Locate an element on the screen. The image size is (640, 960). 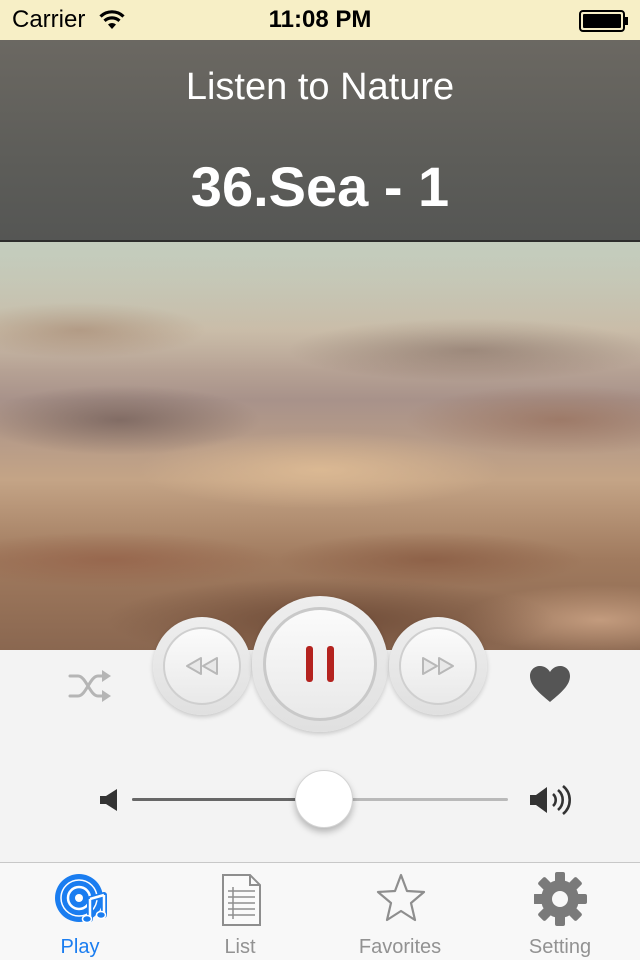
status-bar: Carrier 11:08 PM is located at coordinates (320, 20).